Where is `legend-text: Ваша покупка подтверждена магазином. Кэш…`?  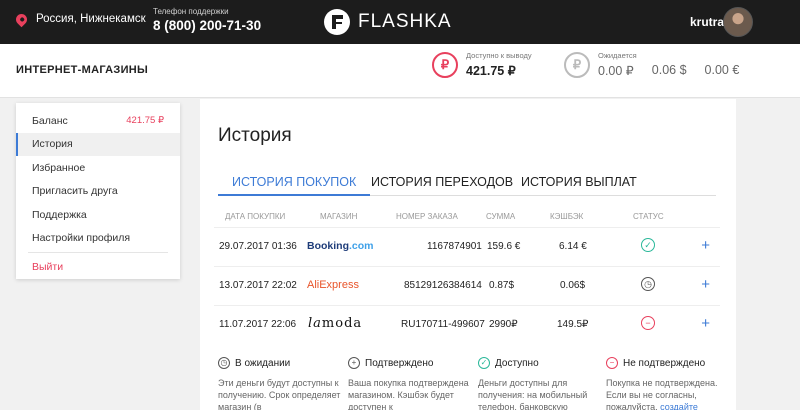
legend-text: Ваша покупка подтверждена магазином. Кэш… is located at coordinates (408, 394).